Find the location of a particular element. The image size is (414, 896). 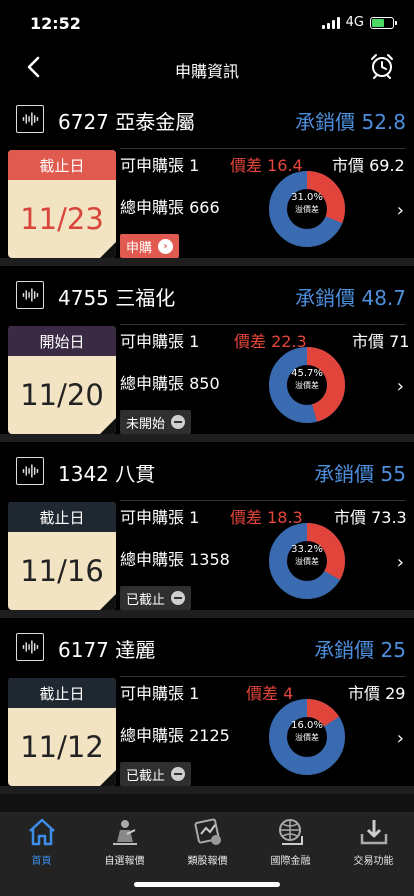

status-button: 未開始 is located at coordinates (156, 422).